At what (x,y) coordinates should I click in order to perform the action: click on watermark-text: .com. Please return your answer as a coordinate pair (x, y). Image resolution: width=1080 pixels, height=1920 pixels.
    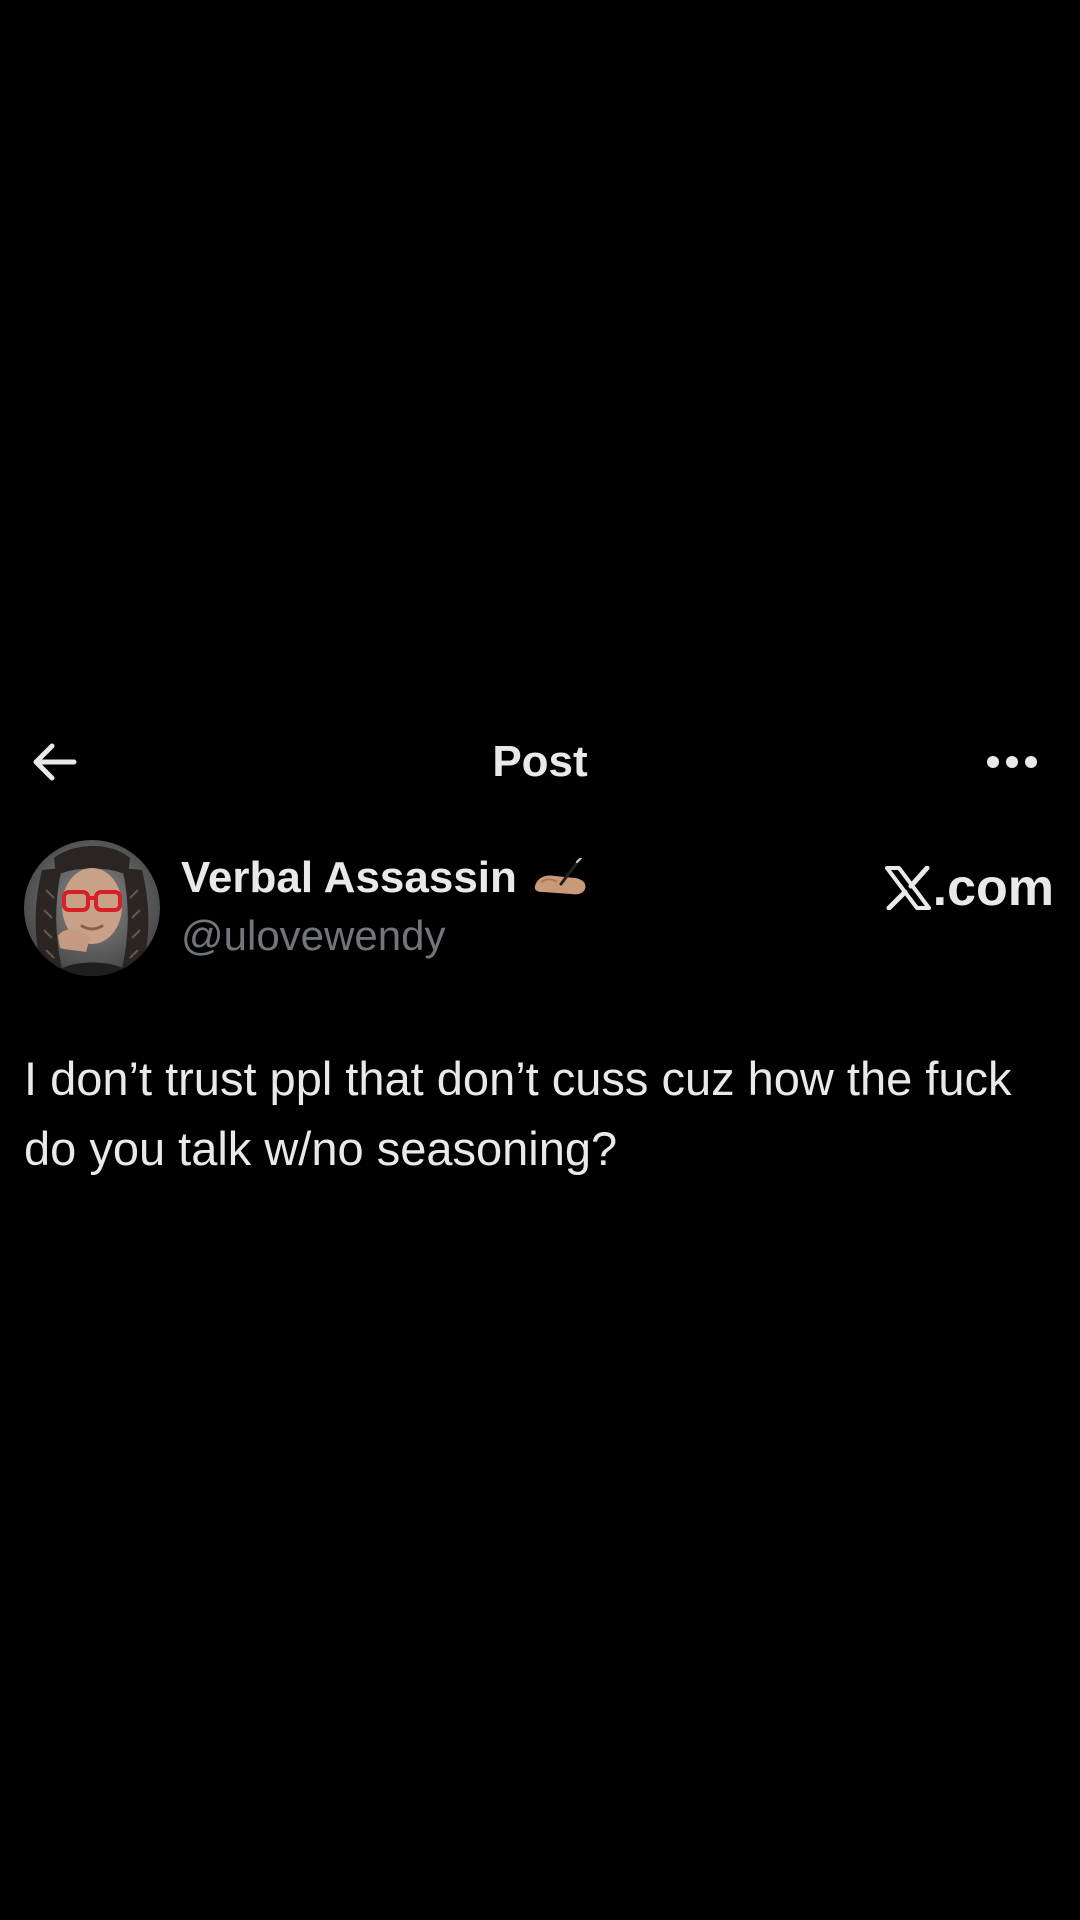
    Looking at the image, I should click on (993, 888).